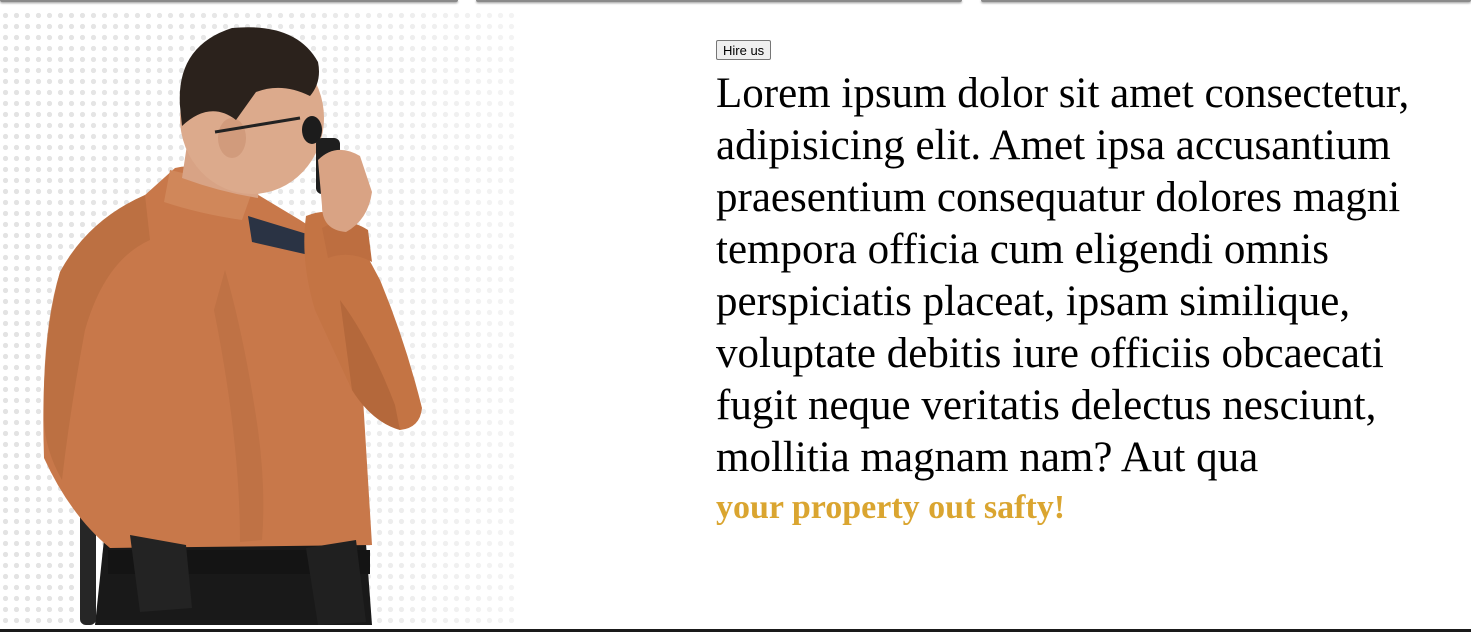 The height and width of the screenshot is (632, 1471). What do you see at coordinates (229, 1) in the screenshot?
I see `top-card-edge-left` at bounding box center [229, 1].